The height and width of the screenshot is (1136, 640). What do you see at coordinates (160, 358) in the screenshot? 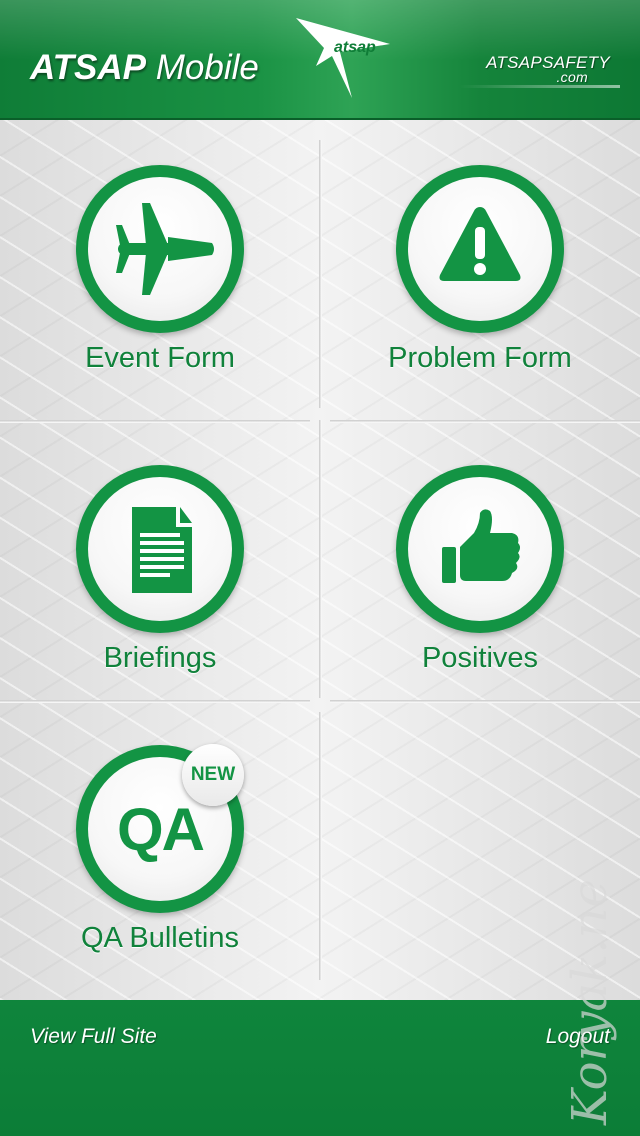
I see `event-form-label: Event Form` at bounding box center [160, 358].